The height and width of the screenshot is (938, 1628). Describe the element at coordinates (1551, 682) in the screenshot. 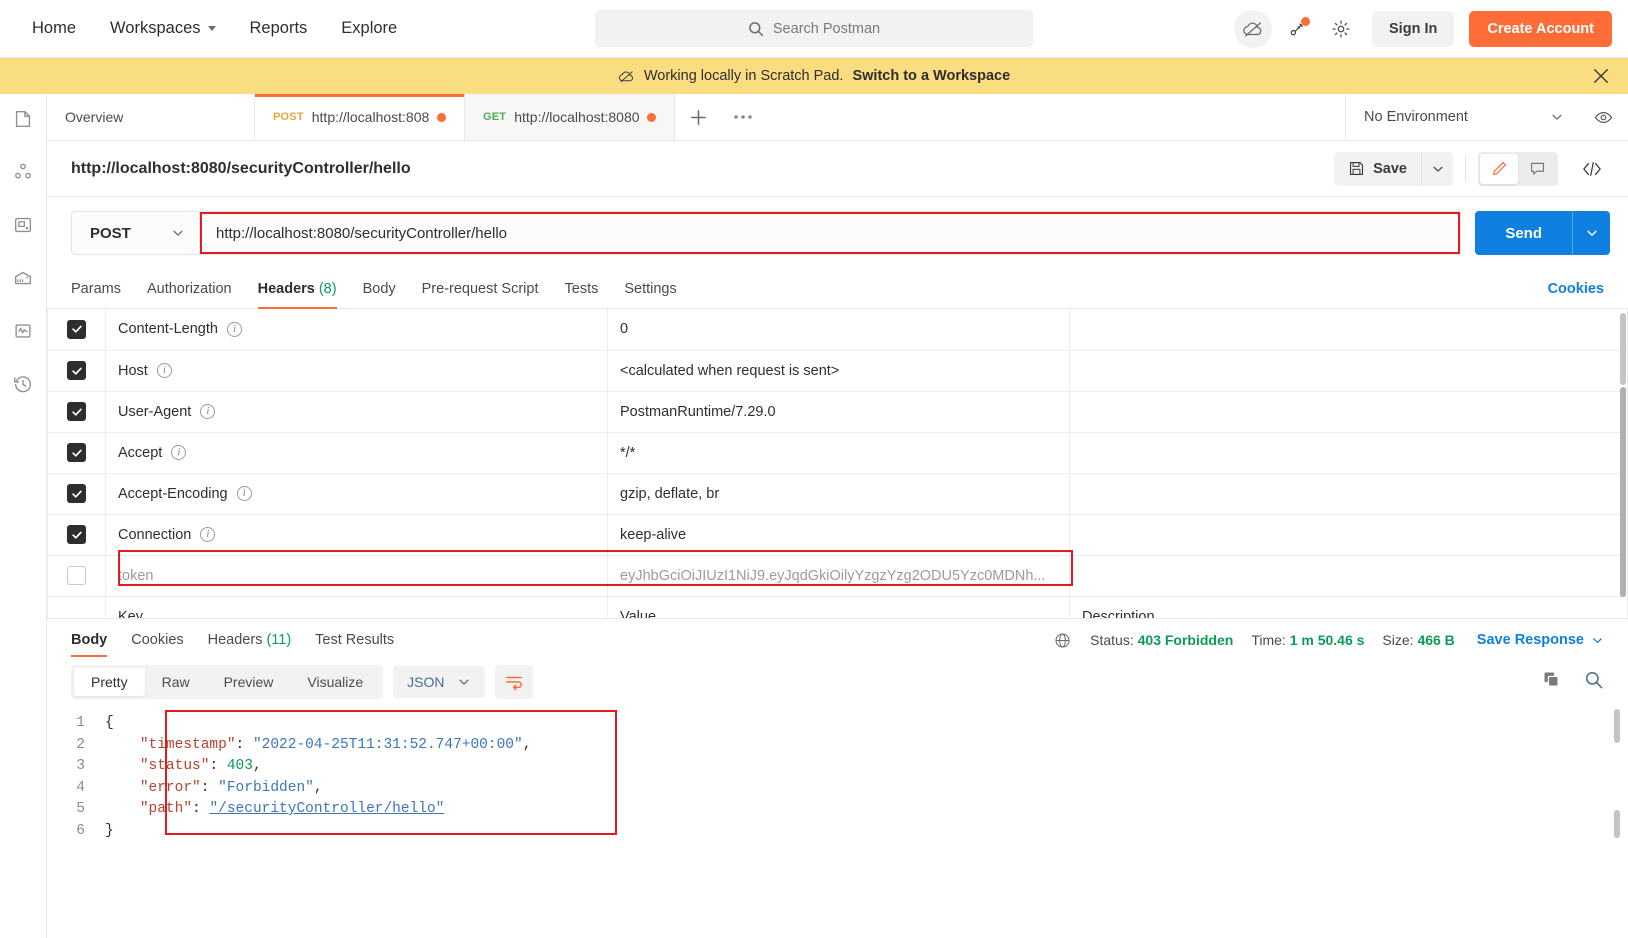

I see `copy-button` at that location.